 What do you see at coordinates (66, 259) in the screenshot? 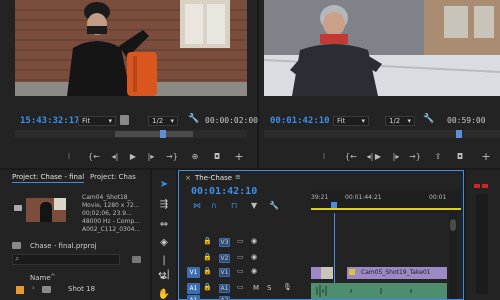
I see `search-input: ⌕` at bounding box center [66, 259].